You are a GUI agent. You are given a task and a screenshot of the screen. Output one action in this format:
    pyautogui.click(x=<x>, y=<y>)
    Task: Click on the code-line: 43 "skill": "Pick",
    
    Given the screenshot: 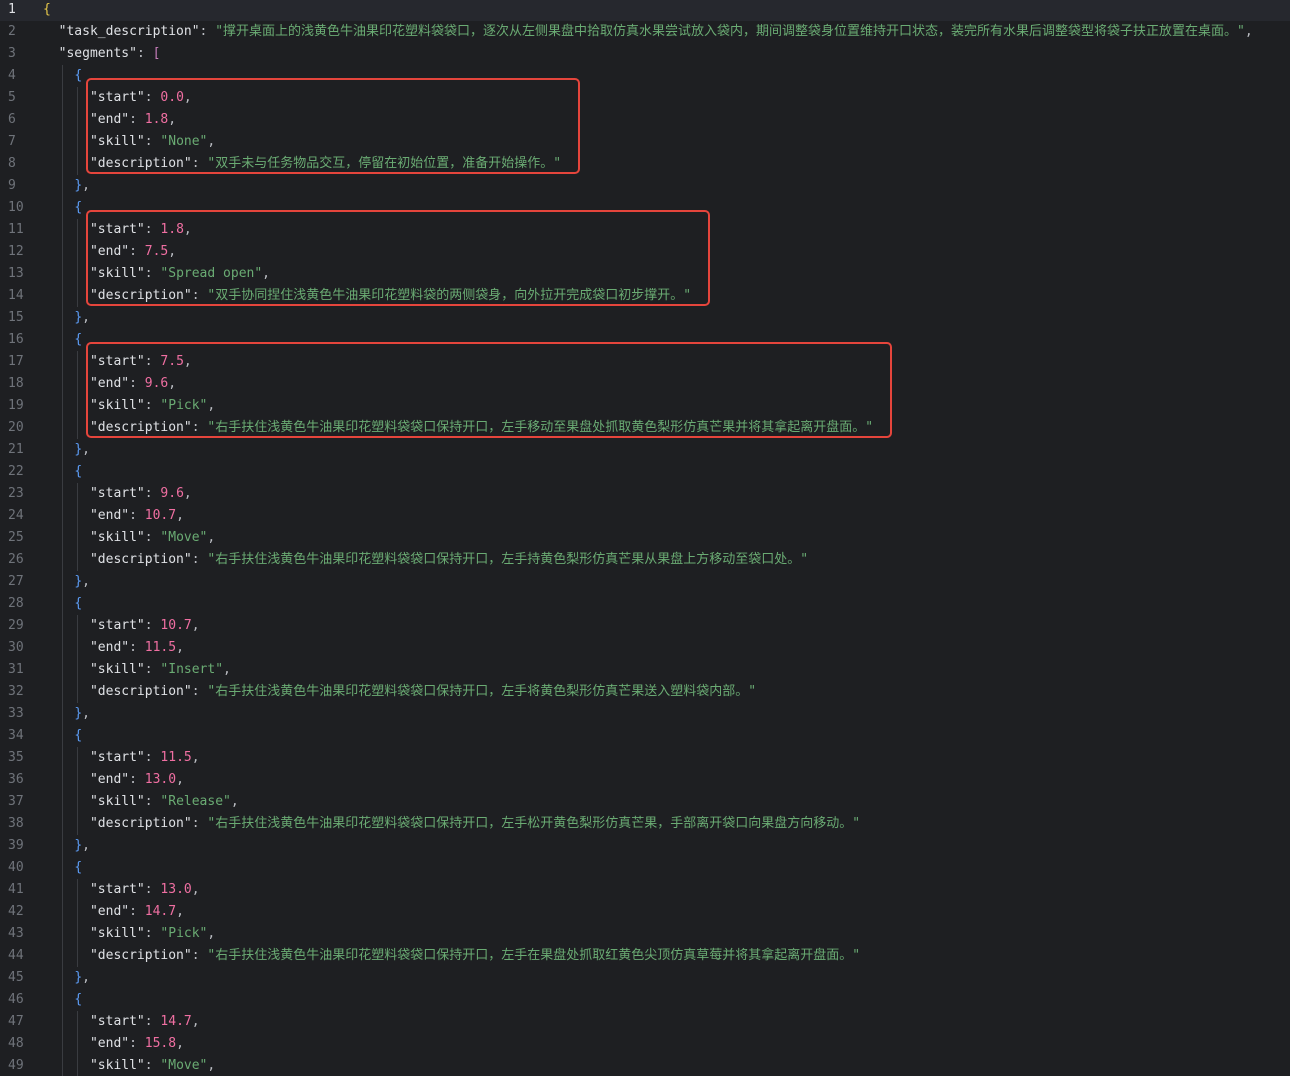 What is the action you would take?
    pyautogui.click(x=645, y=934)
    